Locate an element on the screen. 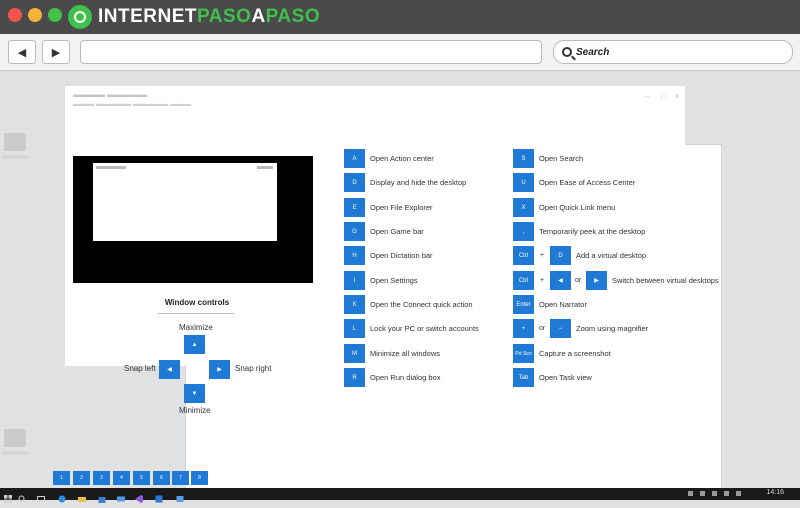 This screenshot has width=800, height=508. minimize-label: Minimize is located at coordinates (195, 410).